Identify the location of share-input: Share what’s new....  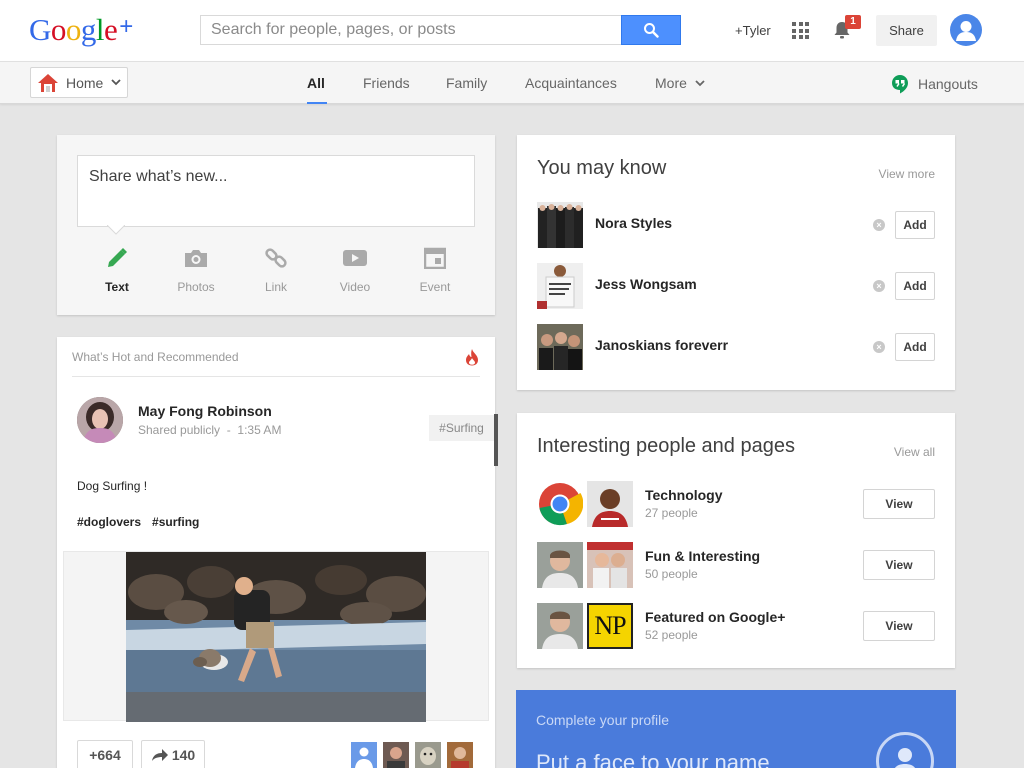
(276, 191).